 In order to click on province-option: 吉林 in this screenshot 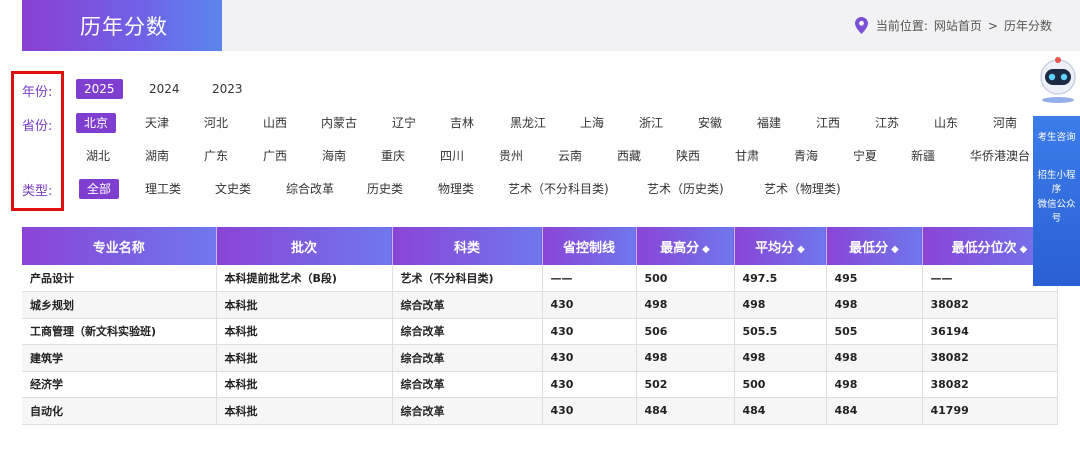, I will do `click(462, 123)`.